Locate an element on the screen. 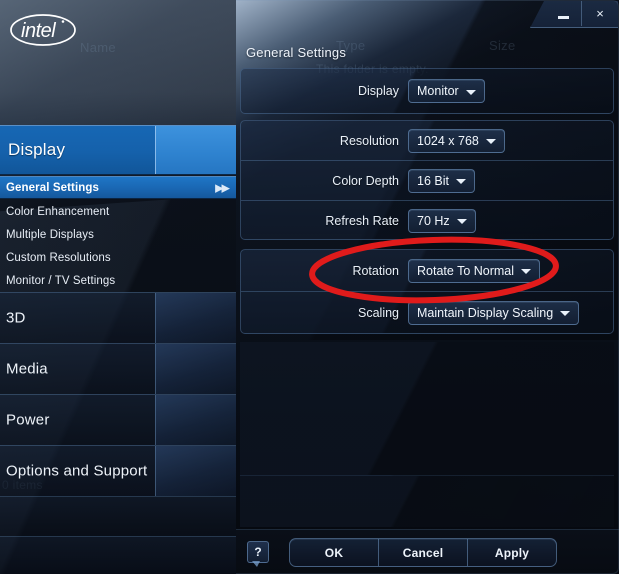 The width and height of the screenshot is (619, 574). sidebar-item-multiple-displays: Multiple Displays is located at coordinates (118, 234).